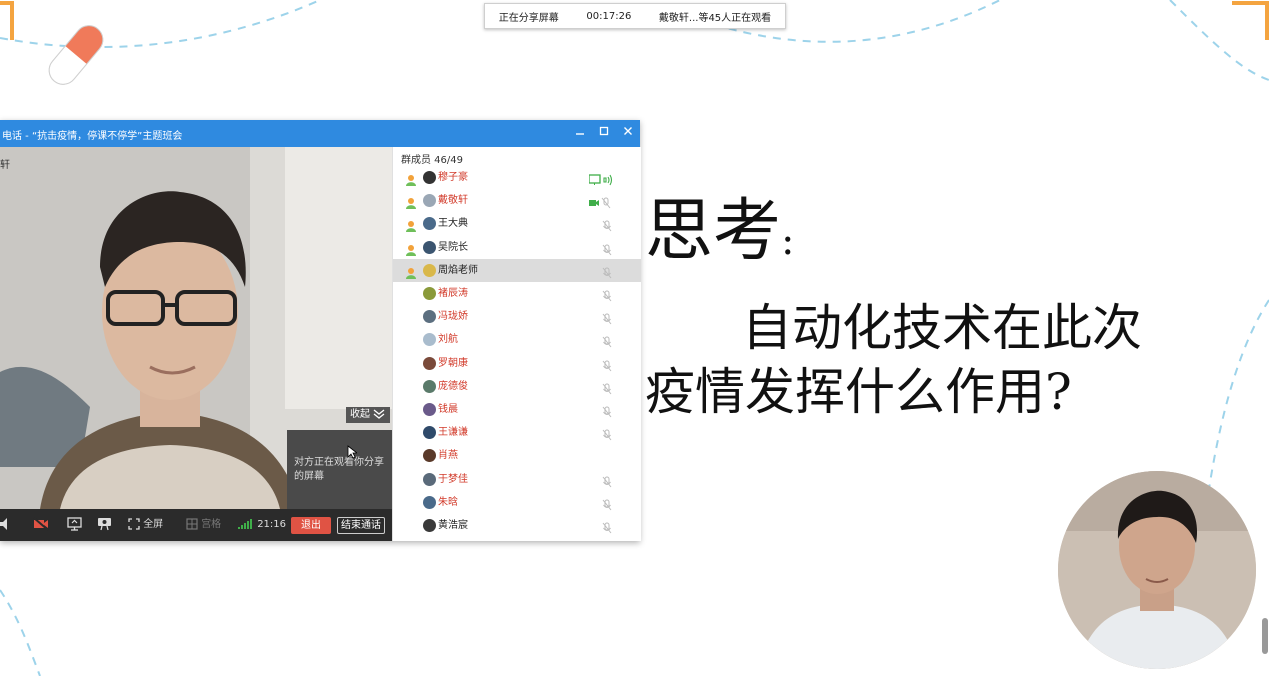 This screenshot has width=1269, height=676. Describe the element at coordinates (600, 180) in the screenshot. I see `sharing-speaking-icon` at that location.